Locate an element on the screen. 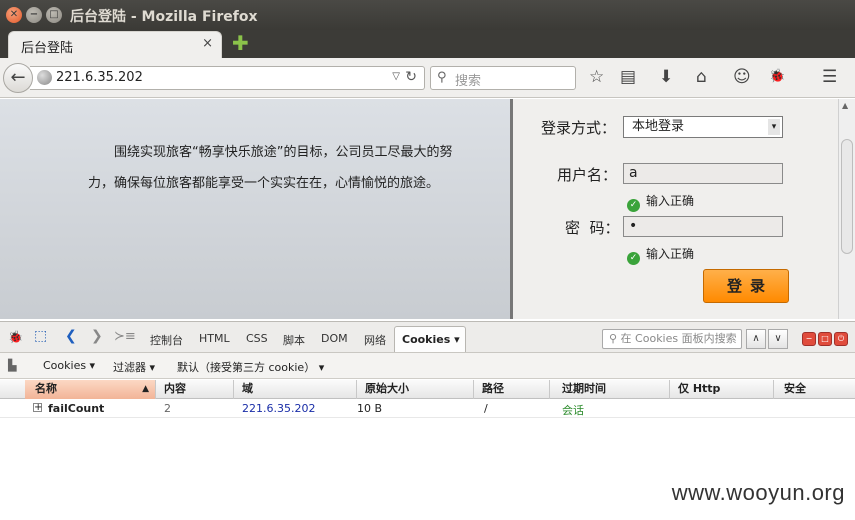 This screenshot has height=520, width=855. navigation-toolbar: 221.6.35.202 ▽ ↻ ← ⚲ 搜索 ☆ ▤ ⬇ ⌂ ☺ 🐞 ☰ is located at coordinates (427, 78).